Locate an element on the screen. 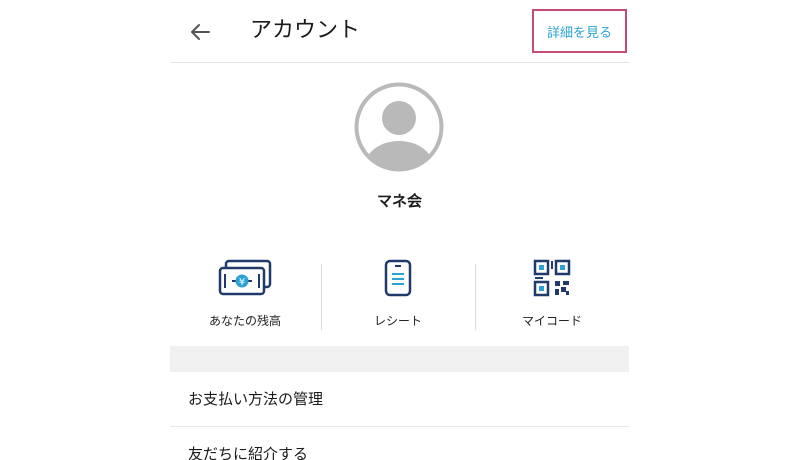 Image resolution: width=800 pixels, height=460 pixels. qr-code-icon is located at coordinates (552, 278).